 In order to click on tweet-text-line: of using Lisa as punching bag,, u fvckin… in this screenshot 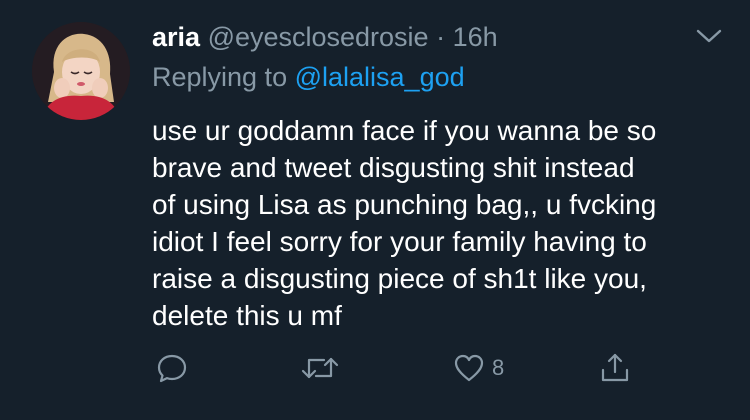, I will do `click(404, 204)`.